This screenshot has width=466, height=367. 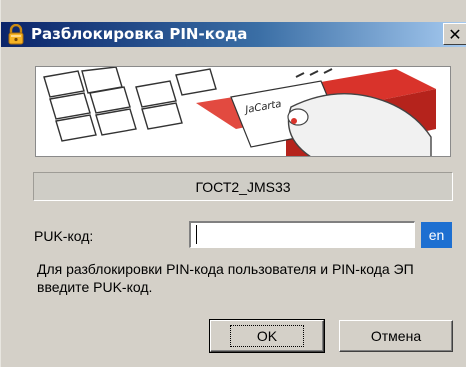 I want to click on close-button: ✕, so click(x=454, y=34).